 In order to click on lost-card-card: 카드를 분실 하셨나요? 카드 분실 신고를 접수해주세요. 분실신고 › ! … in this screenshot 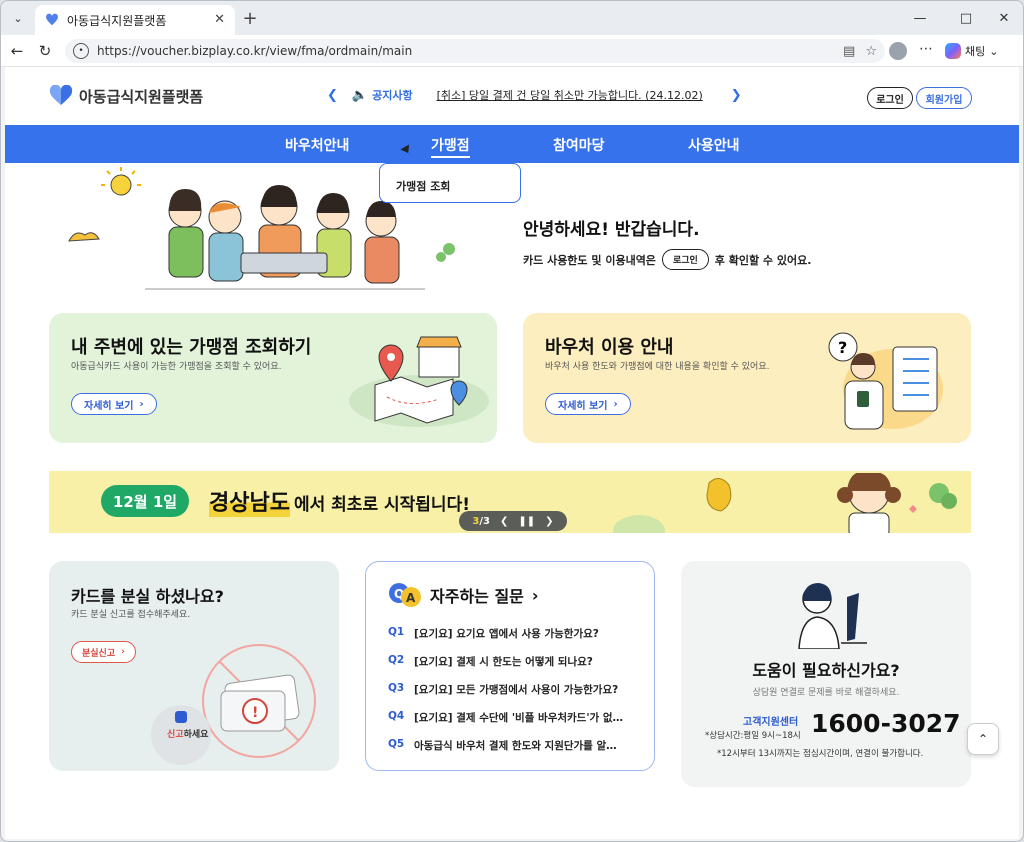, I will do `click(194, 666)`.